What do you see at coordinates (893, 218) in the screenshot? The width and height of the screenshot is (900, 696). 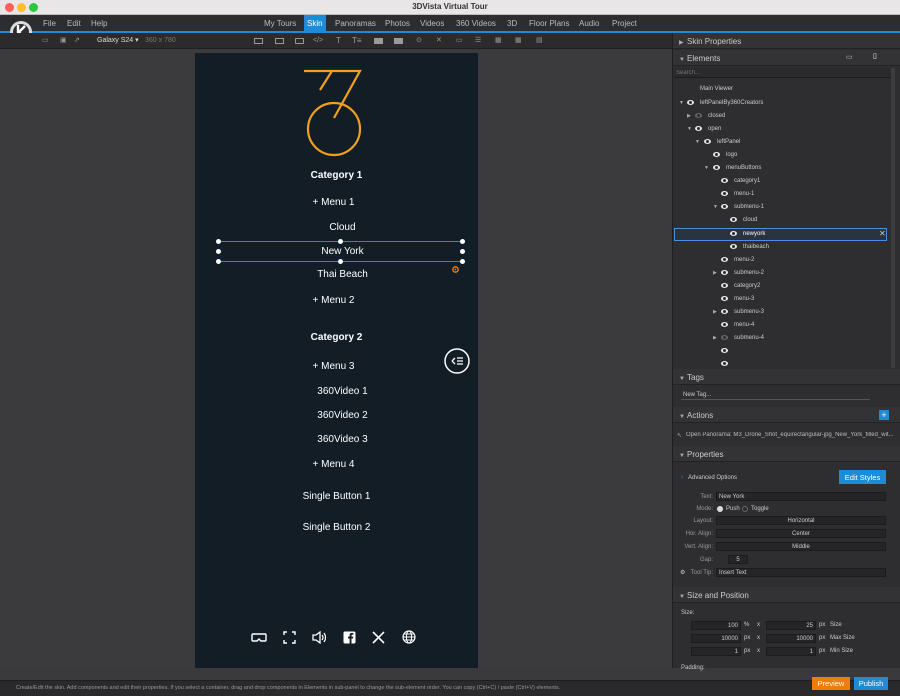 I see `elements-scrollbar` at bounding box center [893, 218].